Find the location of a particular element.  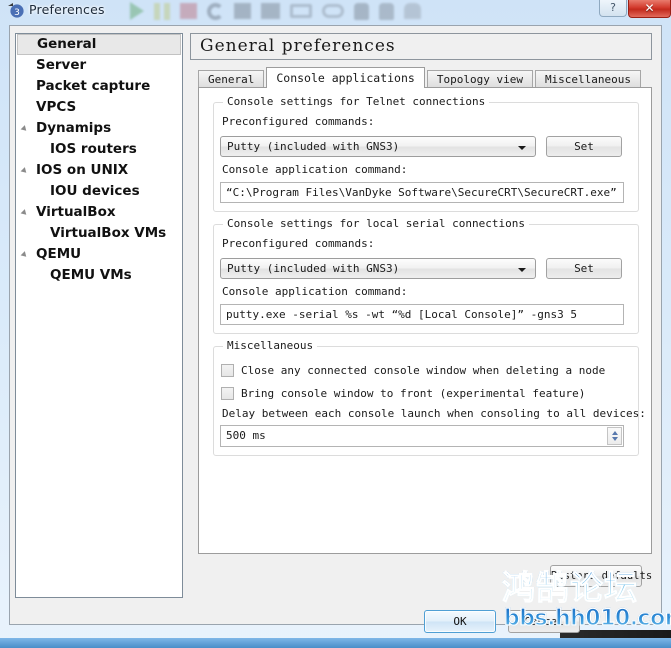

sidebar-item-label: Packet capture is located at coordinates (93, 86).